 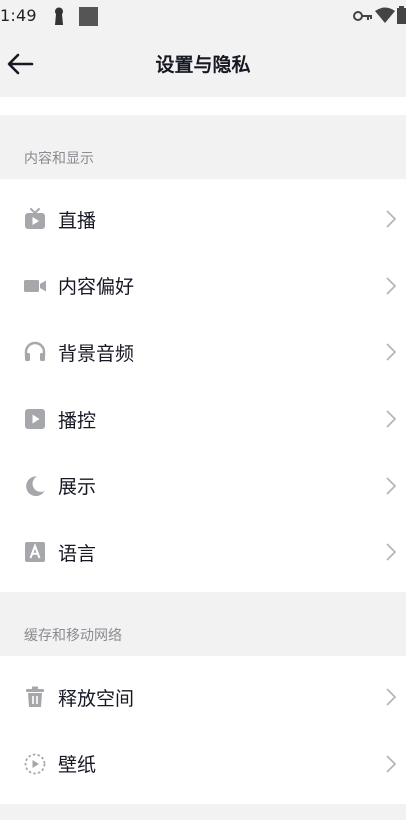 I want to click on setting-item-label: 内容偏好, so click(x=96, y=287).